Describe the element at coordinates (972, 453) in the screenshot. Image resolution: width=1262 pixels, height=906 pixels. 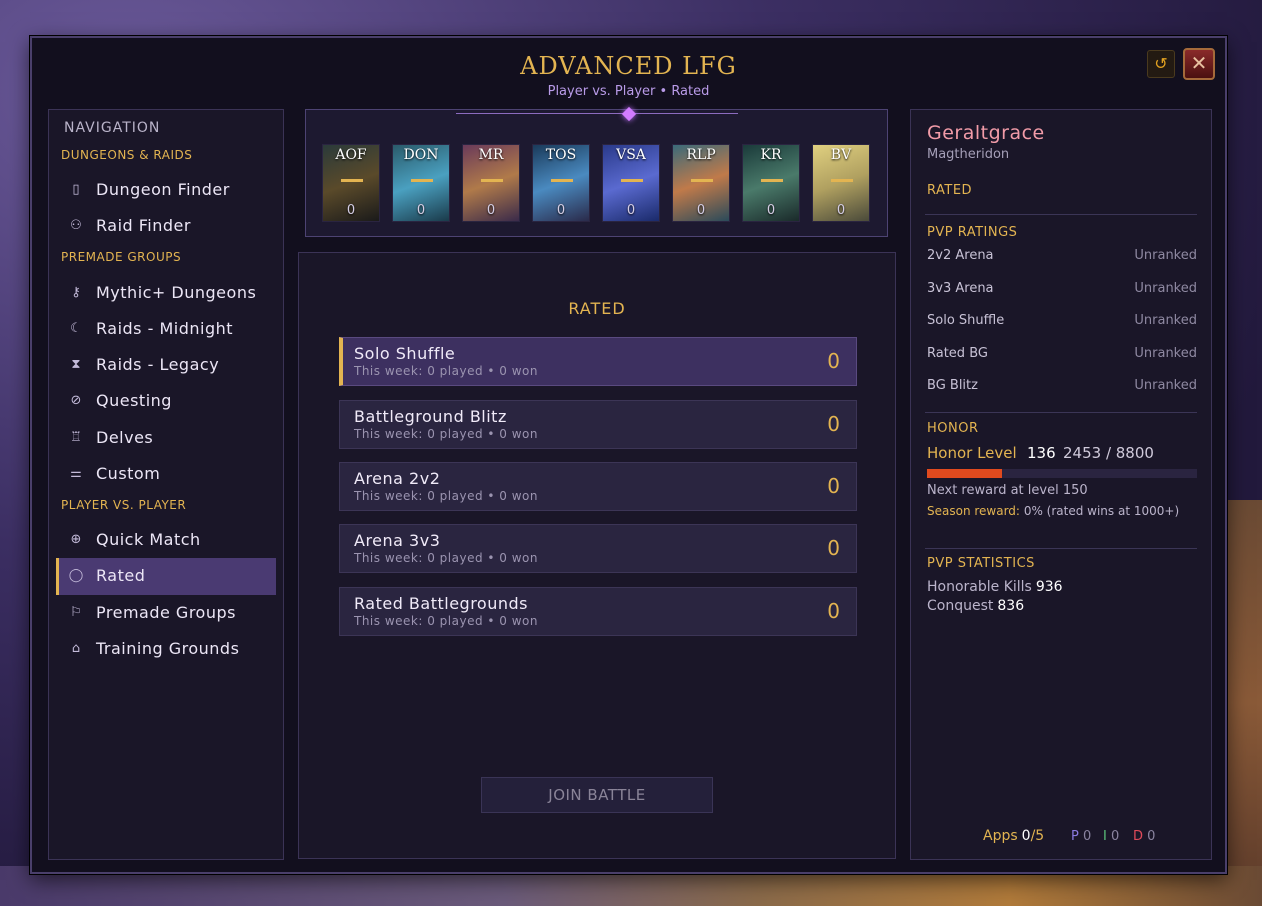
I see `honor-level-label: Honor Level` at that location.